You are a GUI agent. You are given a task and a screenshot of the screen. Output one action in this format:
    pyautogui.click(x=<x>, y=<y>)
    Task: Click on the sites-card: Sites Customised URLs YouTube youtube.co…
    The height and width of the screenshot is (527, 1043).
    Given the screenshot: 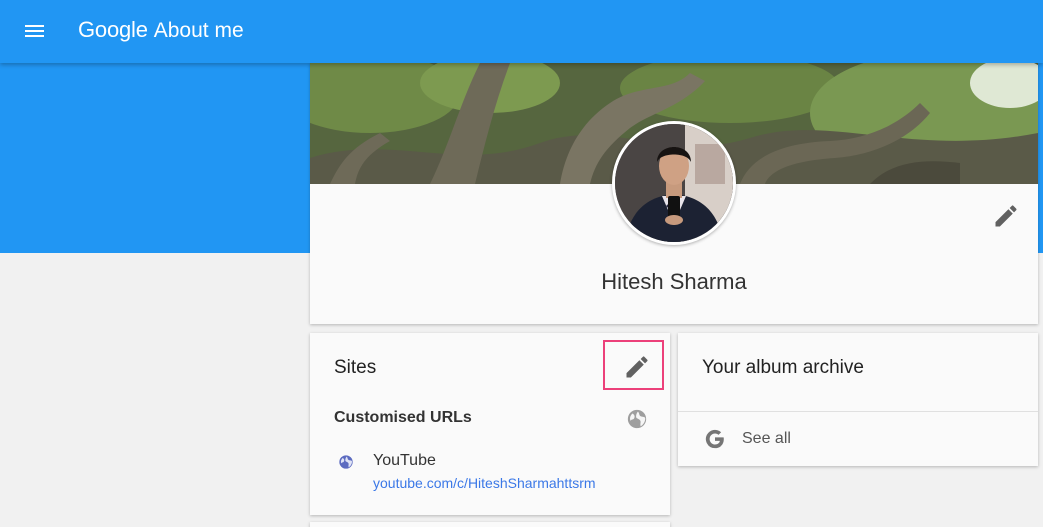 What is the action you would take?
    pyautogui.click(x=490, y=424)
    